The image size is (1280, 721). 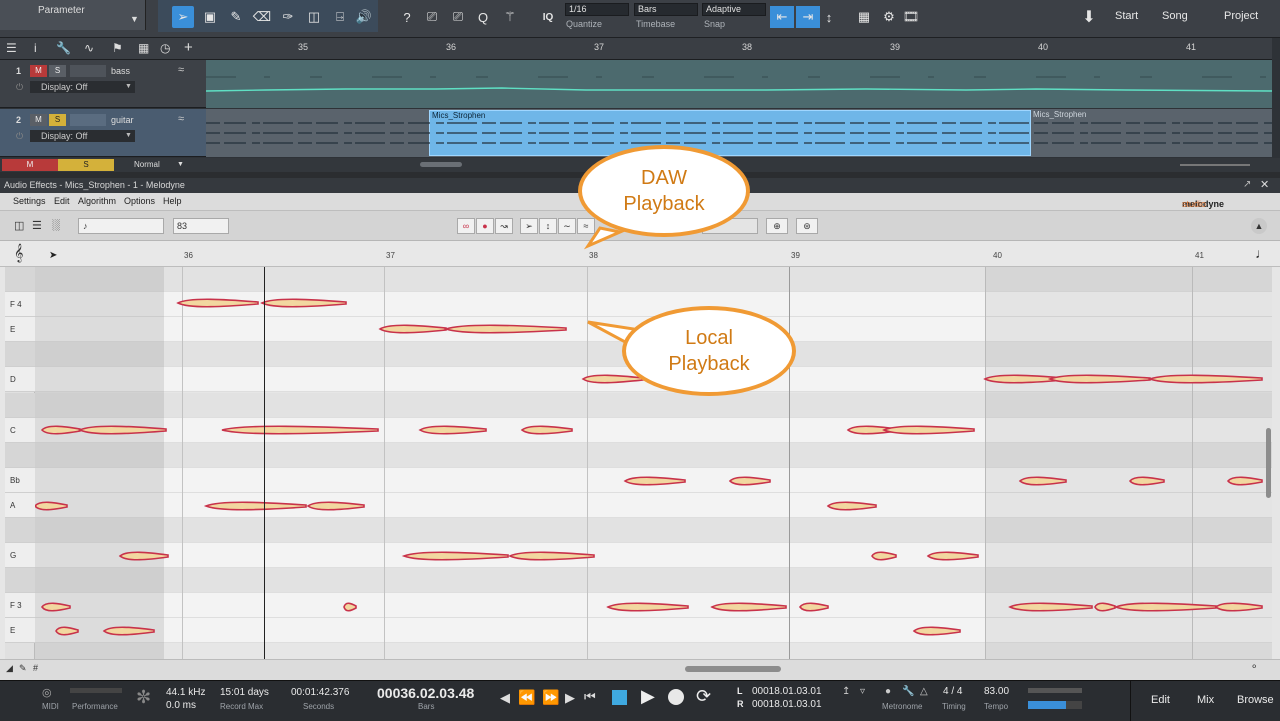 What do you see at coordinates (1215, 165) in the screenshot?
I see `zoom-slider` at bounding box center [1215, 165].